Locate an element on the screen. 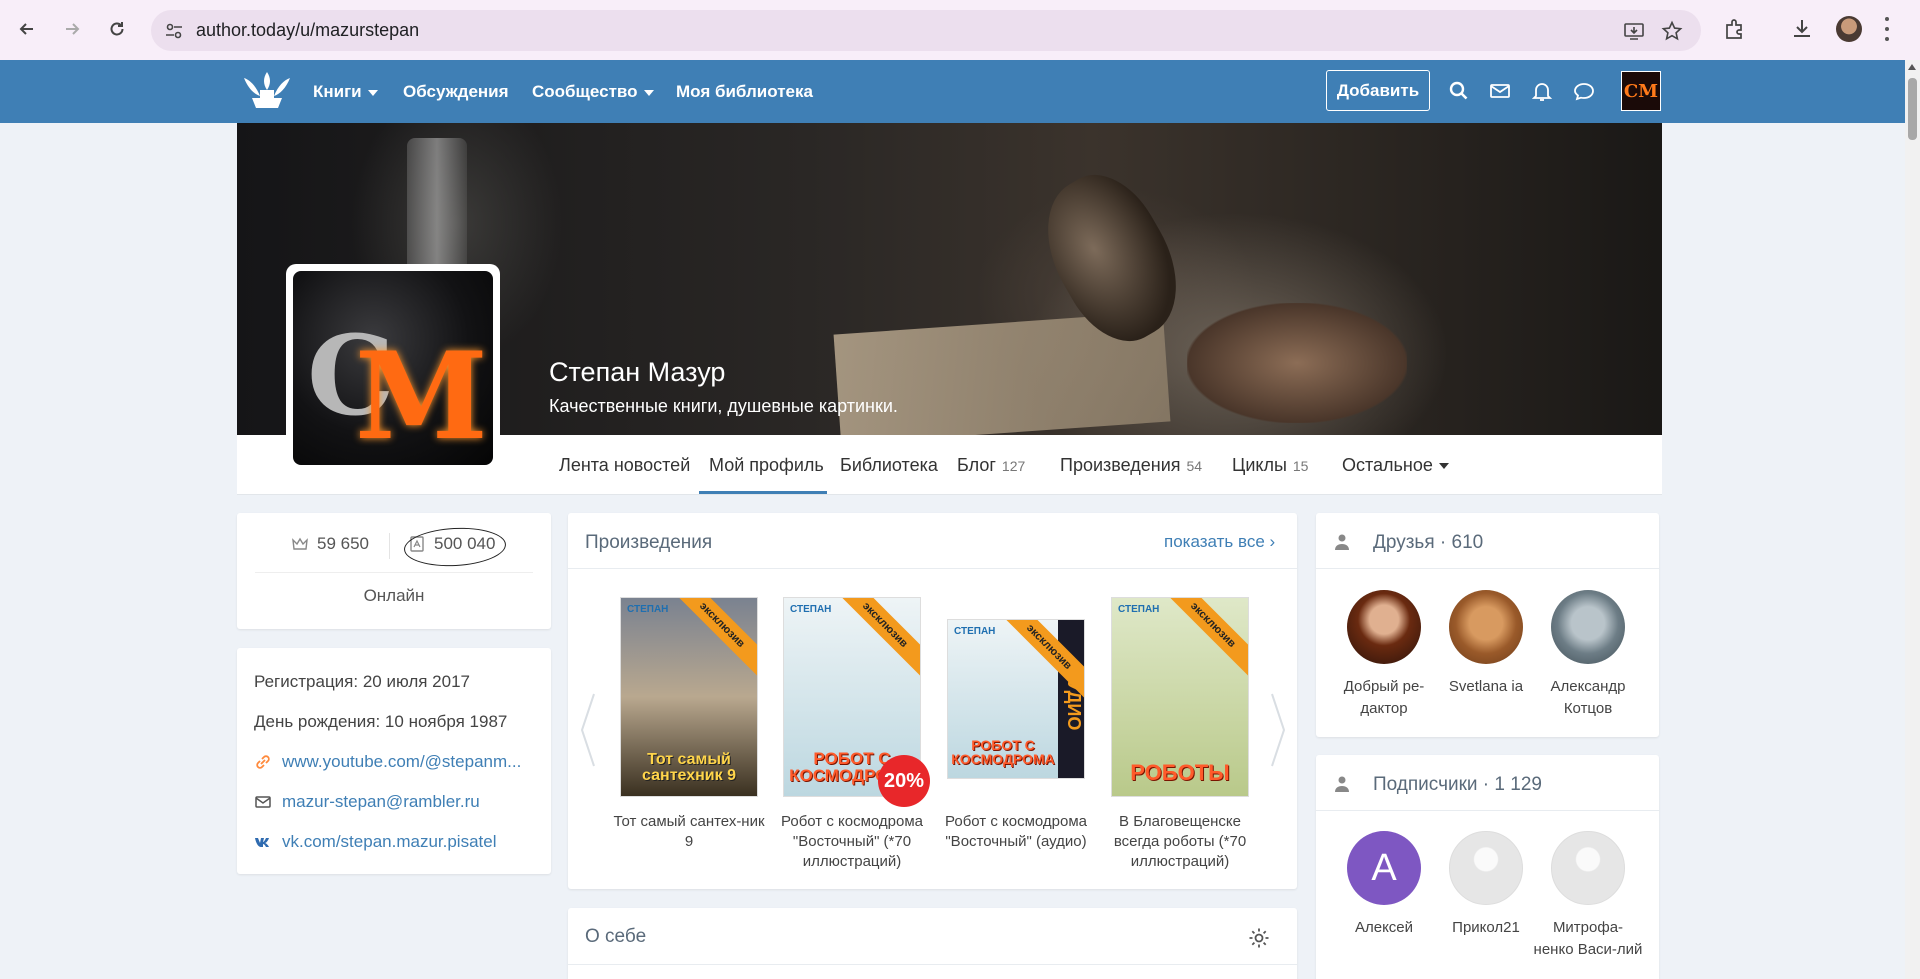 The height and width of the screenshot is (979, 1920). carousel-next-icon is located at coordinates (1278, 730).